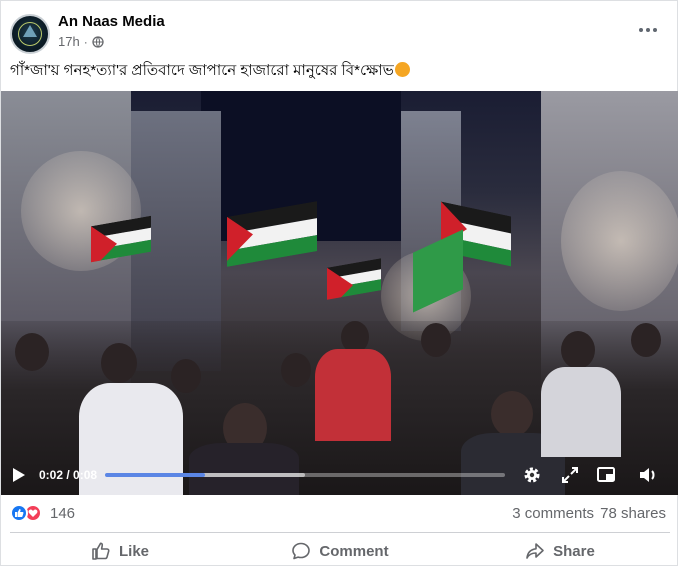  Describe the element at coordinates (354, 279) in the screenshot. I see `video-frame-flag` at that location.